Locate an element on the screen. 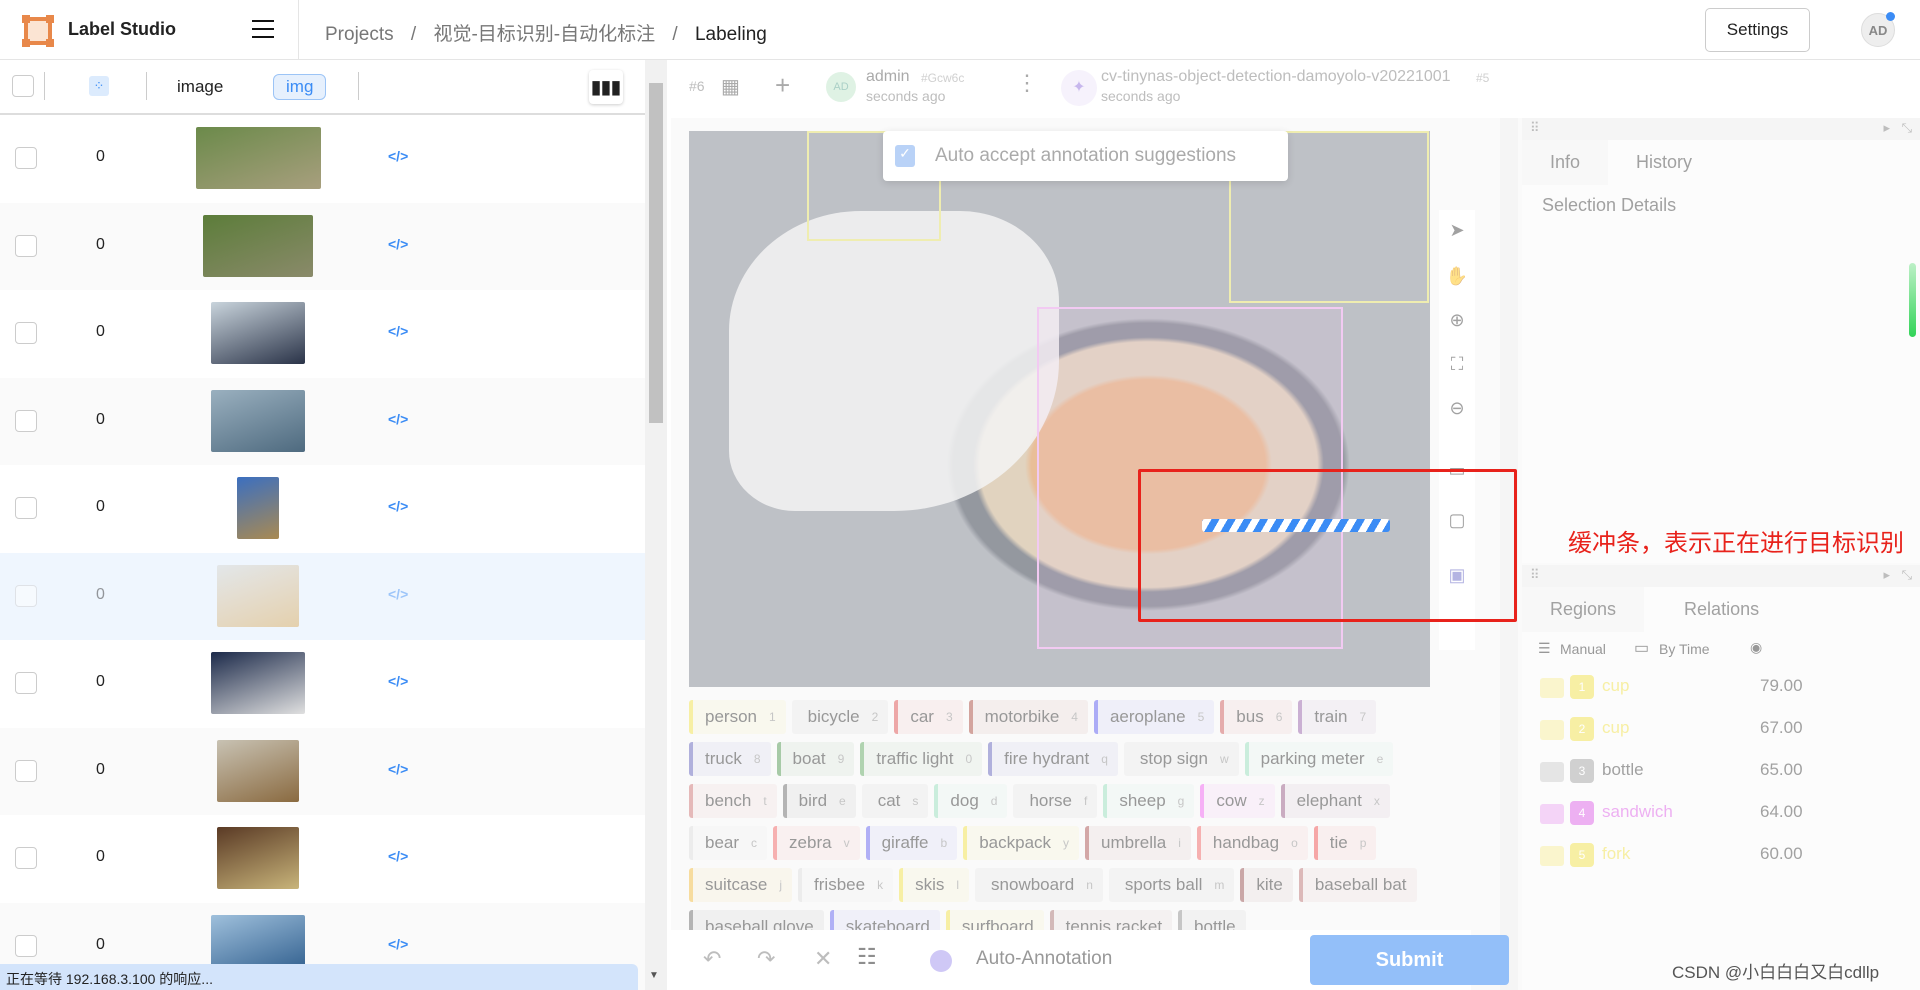 Image resolution: width=1920 pixels, height=990 pixels. label-tie: tie p is located at coordinates (1345, 843).